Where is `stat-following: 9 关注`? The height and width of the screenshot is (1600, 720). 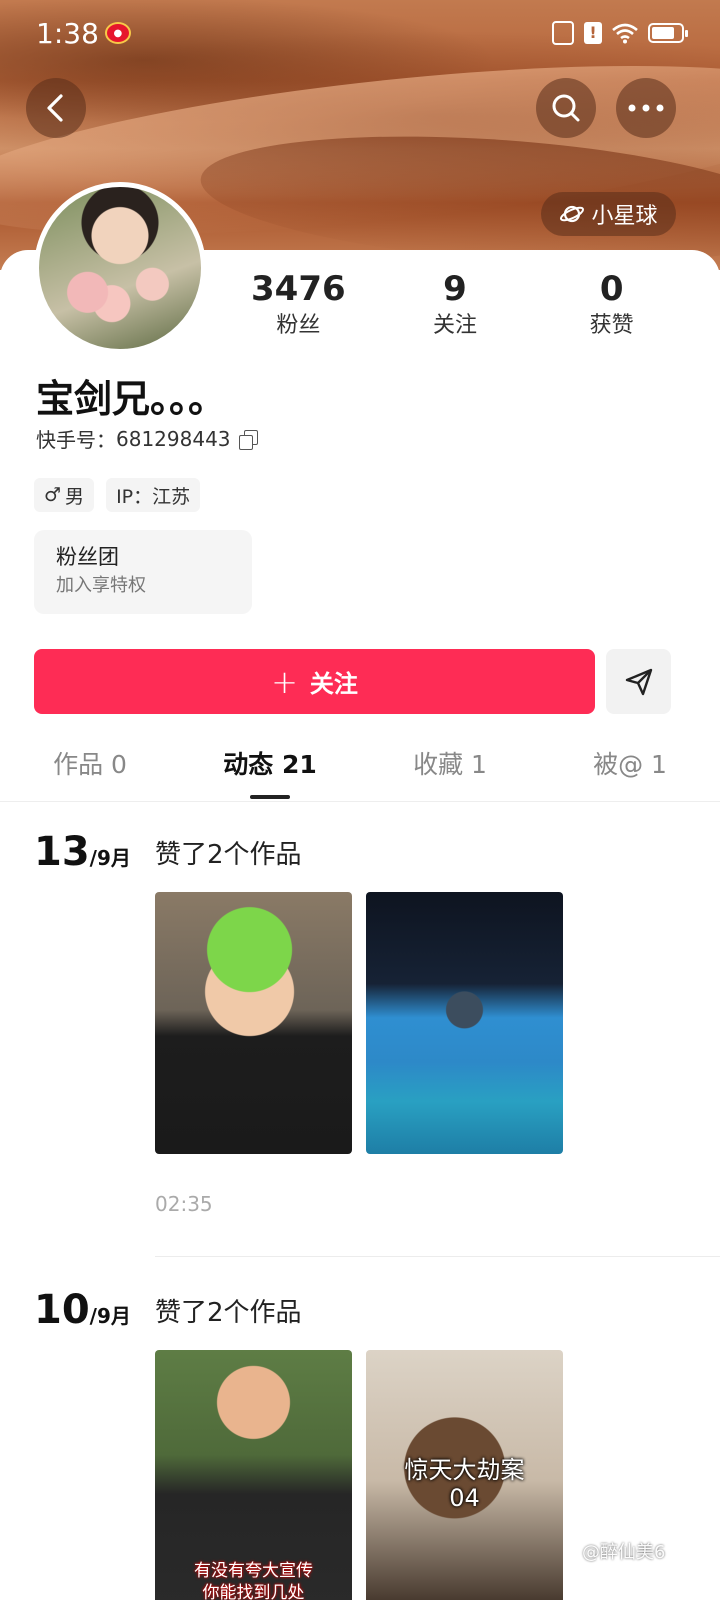 stat-following: 9 关注 is located at coordinates (455, 308).